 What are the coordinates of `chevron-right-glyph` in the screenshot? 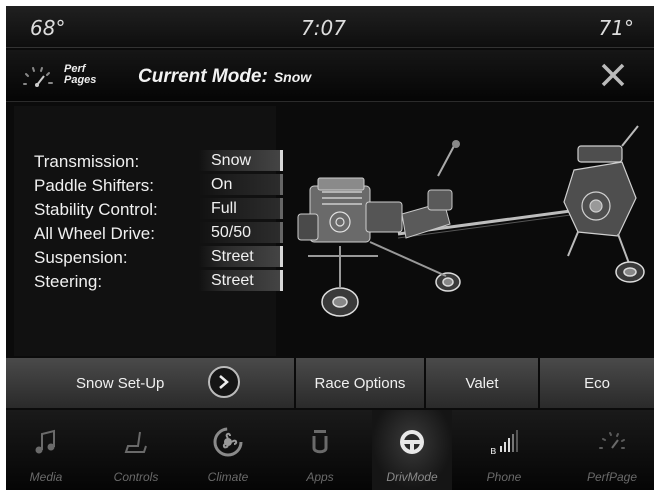 It's located at (224, 382).